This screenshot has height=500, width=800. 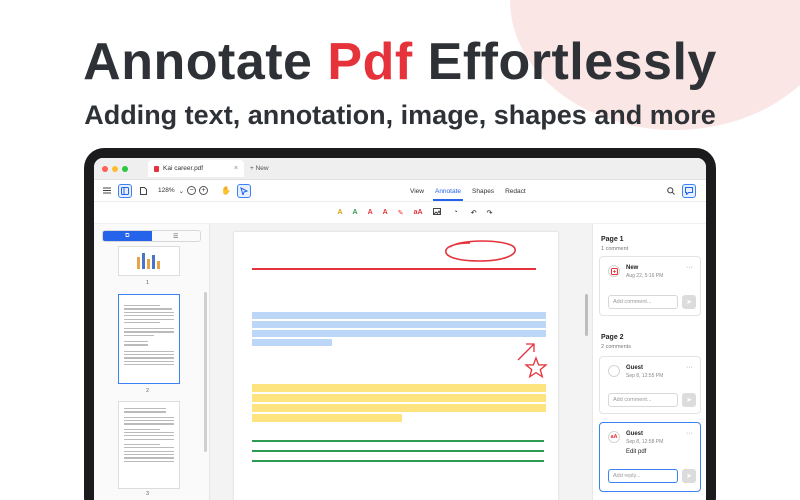 I want to click on strikethrough-annotation, so click(x=394, y=269).